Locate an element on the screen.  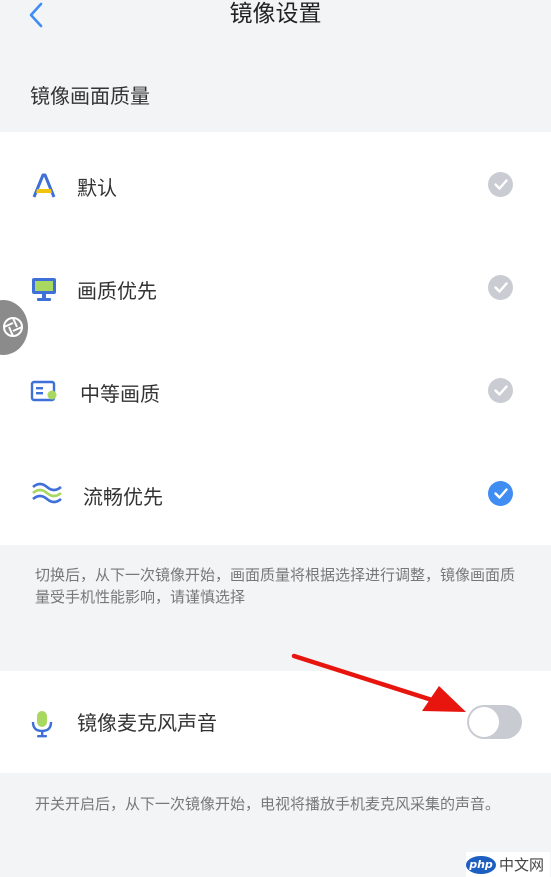
mic-sound-label: 镜像麦克风声音 is located at coordinates (147, 723).